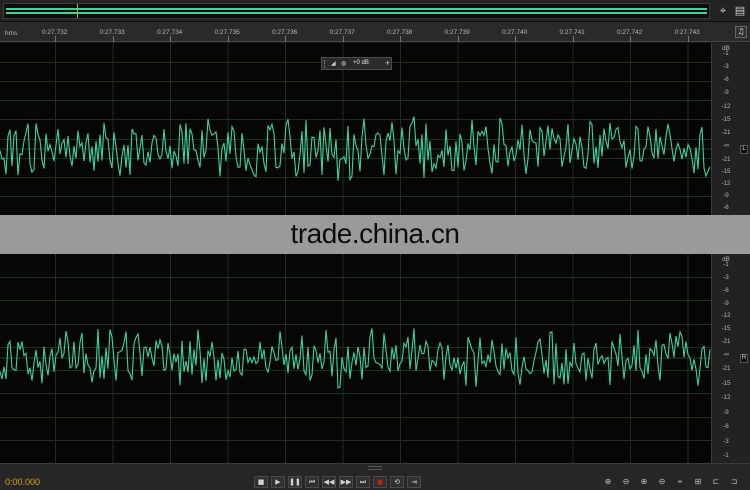 The width and height of the screenshot is (750, 490). I want to click on hud-grip, so click(325, 64).